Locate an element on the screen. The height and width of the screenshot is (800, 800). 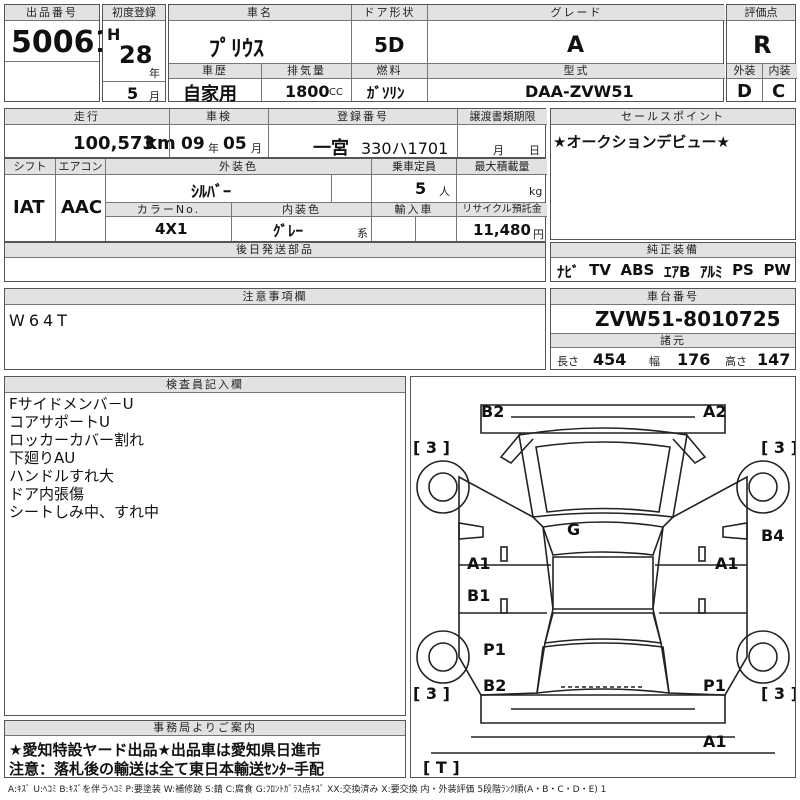
inspection-month: 05 is located at coordinates (235, 144).